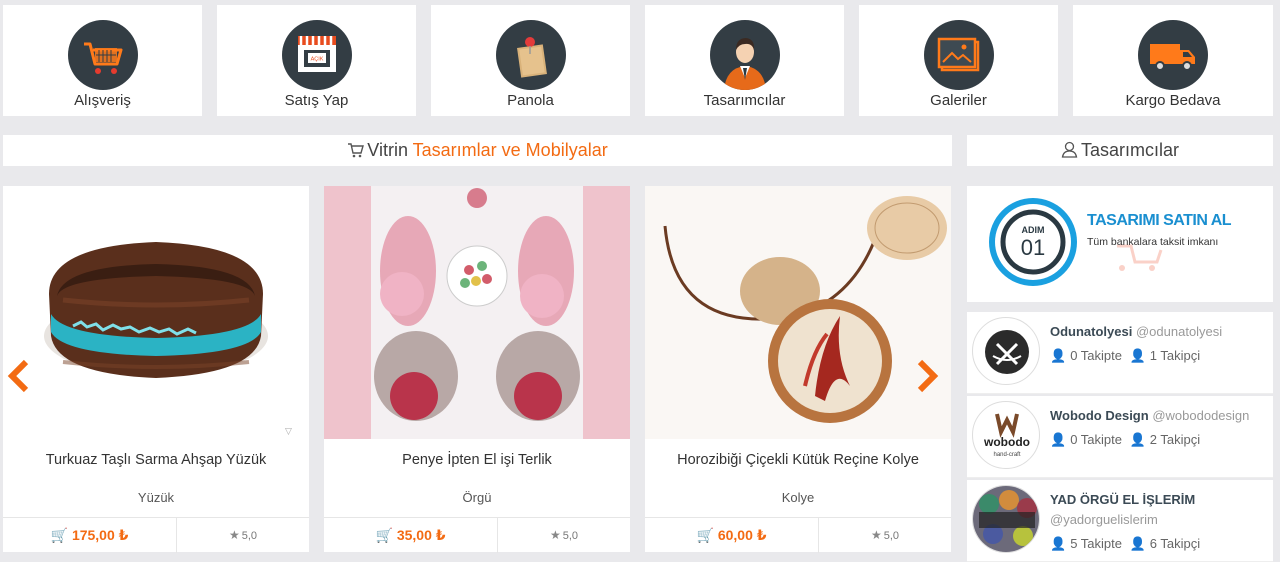 The image size is (1280, 562). What do you see at coordinates (1127, 356) in the screenshot?
I see `designer-stats: 👤 0 Takipte 👤 1 Takipçi` at bounding box center [1127, 356].